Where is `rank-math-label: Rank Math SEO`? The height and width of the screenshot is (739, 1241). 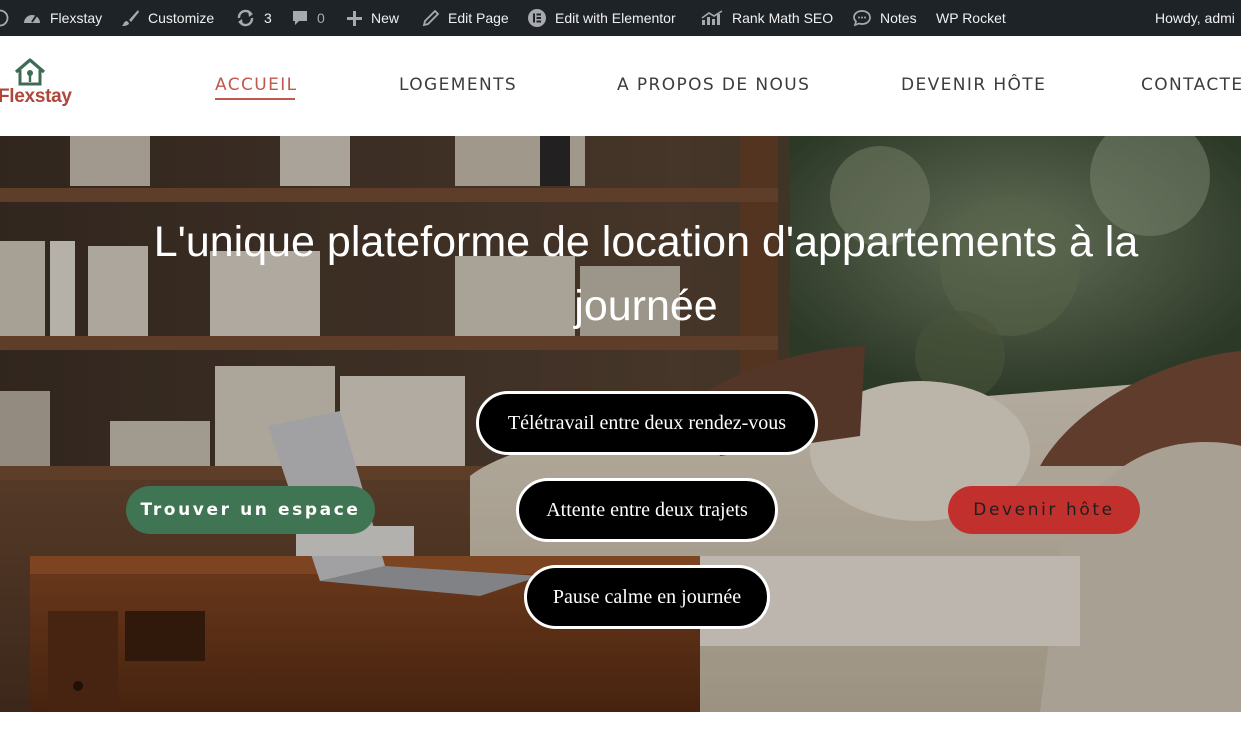 rank-math-label: Rank Math SEO is located at coordinates (783, 18).